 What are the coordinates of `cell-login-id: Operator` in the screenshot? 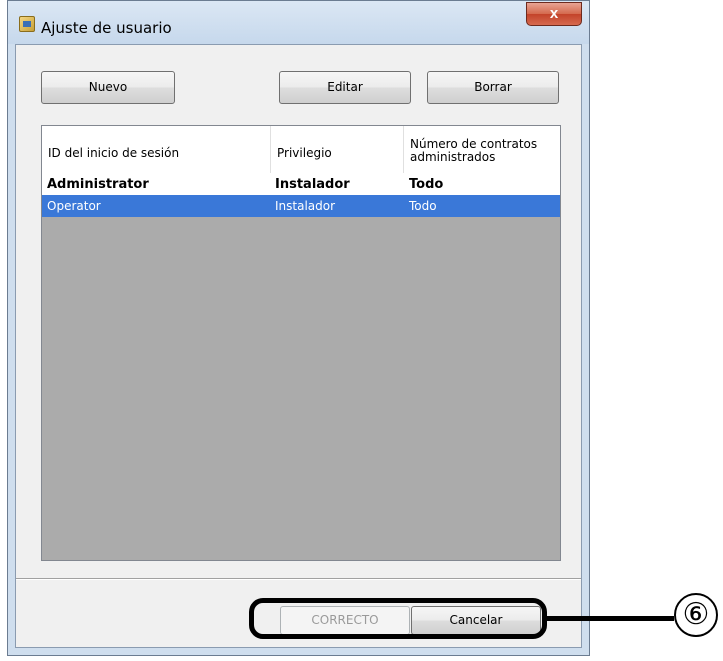 It's located at (74, 206).